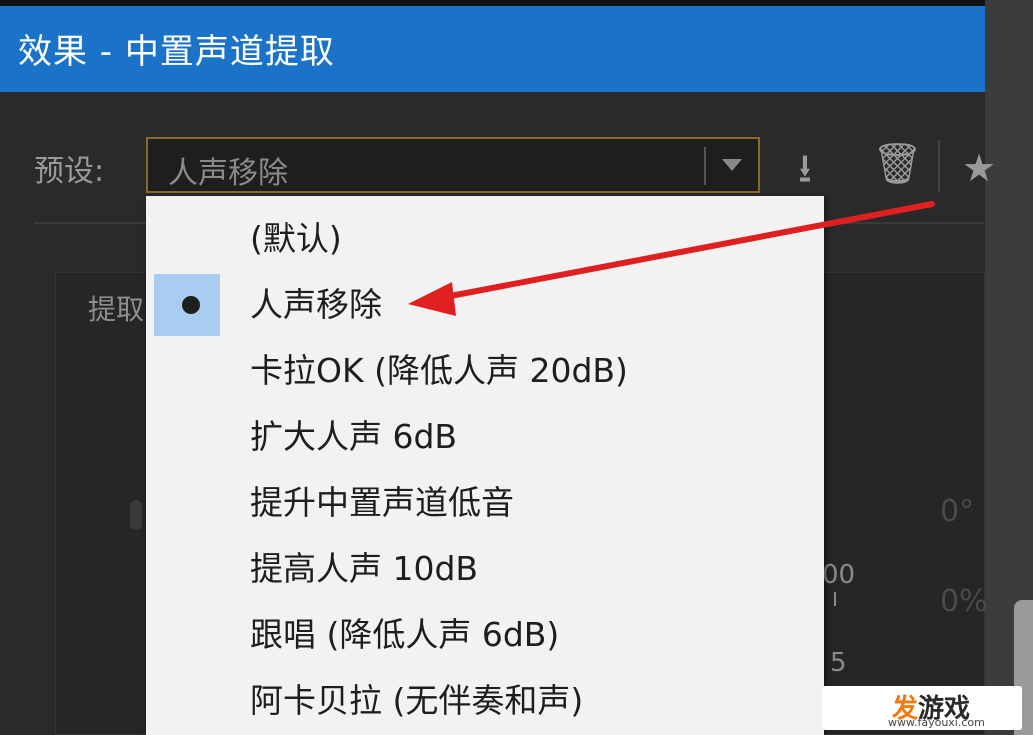 The image size is (1033, 735). Describe the element at coordinates (686, 251) in the screenshot. I see `arrow-shaft` at that location.